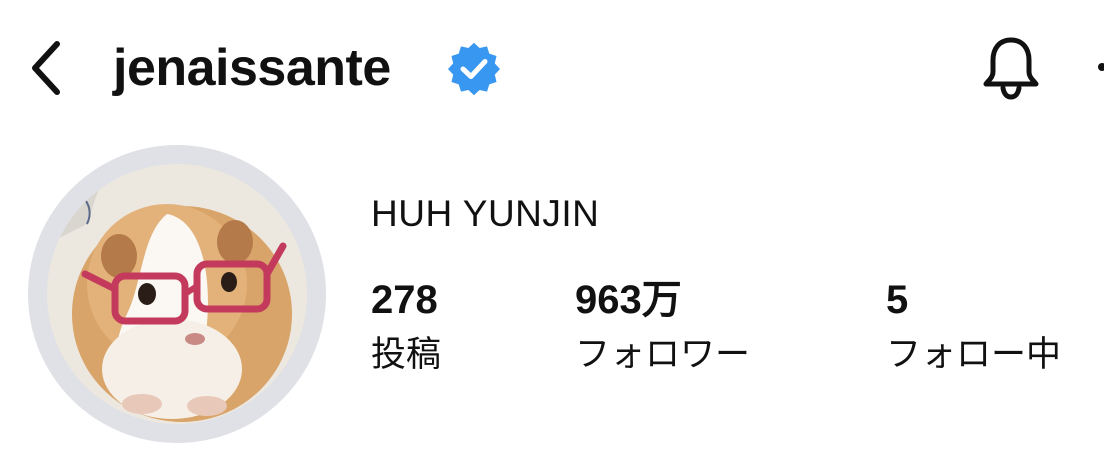  Describe the element at coordinates (474, 69) in the screenshot. I see `verified-badge-icon` at that location.